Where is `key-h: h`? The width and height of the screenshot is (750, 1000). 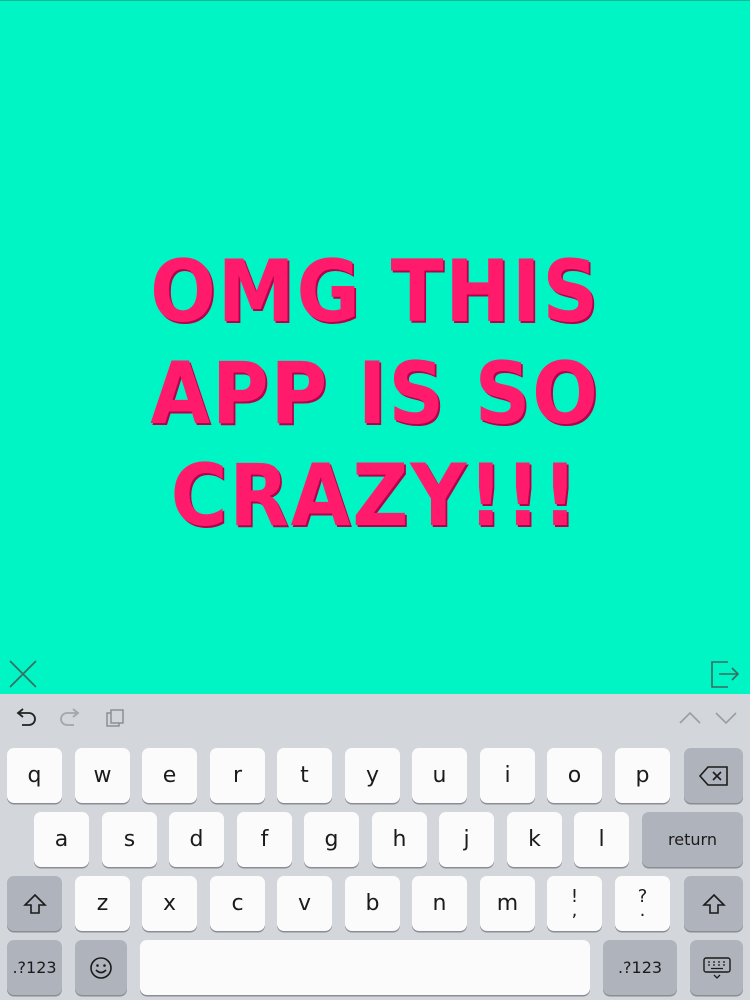 key-h: h is located at coordinates (399, 839).